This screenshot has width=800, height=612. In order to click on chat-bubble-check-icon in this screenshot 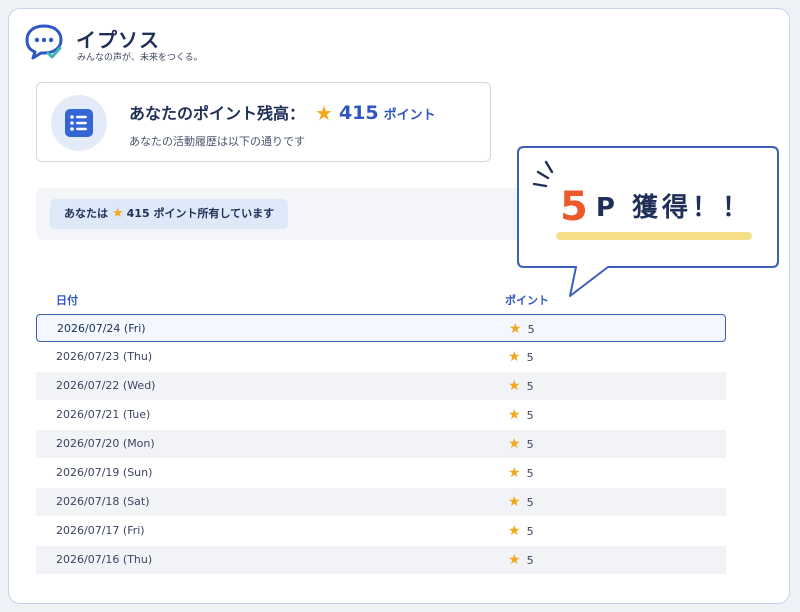, I will do `click(44, 42)`.